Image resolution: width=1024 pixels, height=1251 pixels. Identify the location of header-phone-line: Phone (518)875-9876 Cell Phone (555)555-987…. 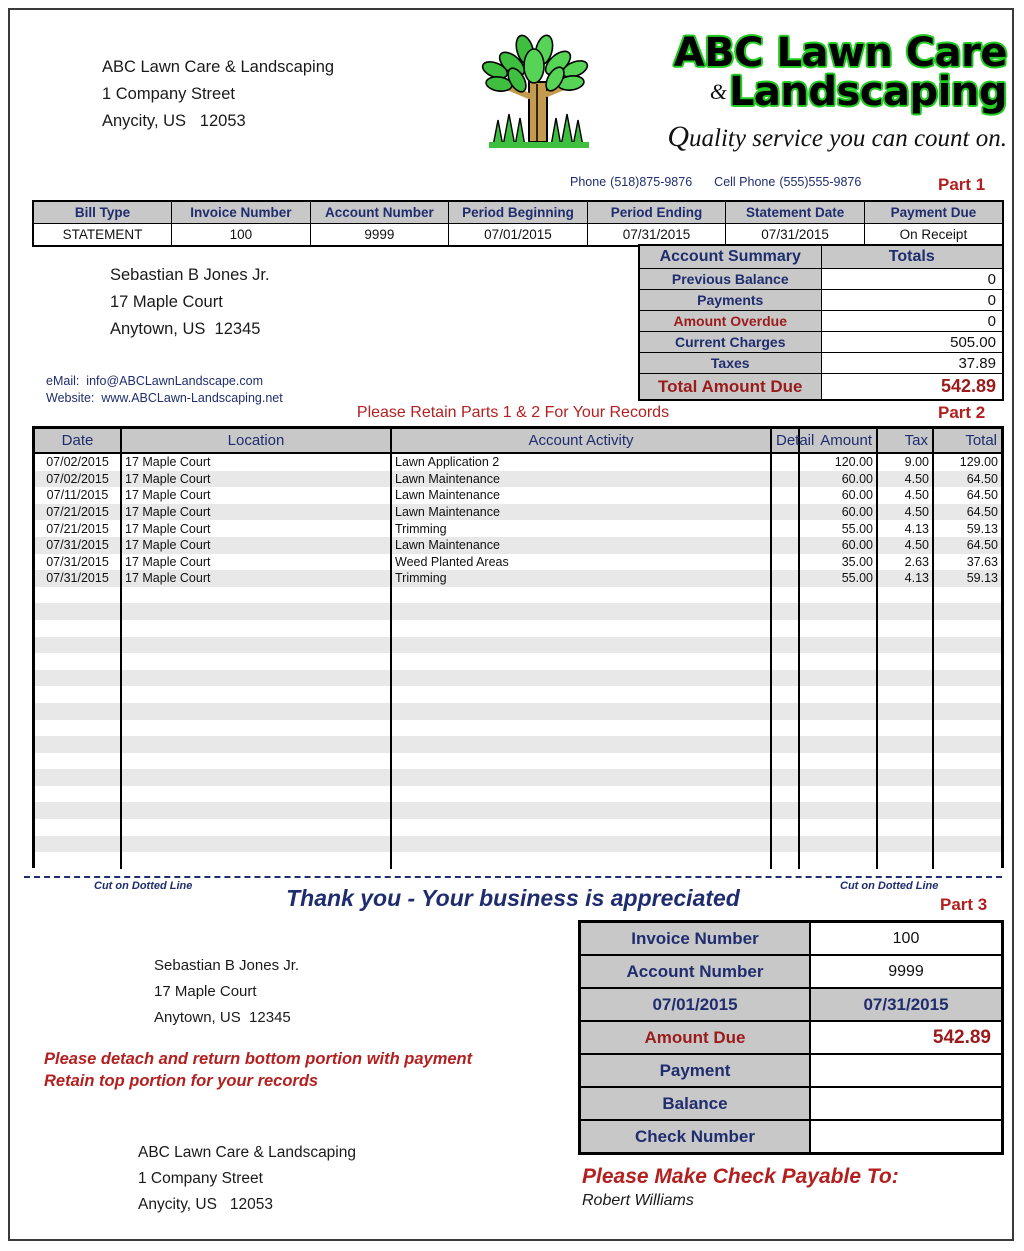
(745, 182).